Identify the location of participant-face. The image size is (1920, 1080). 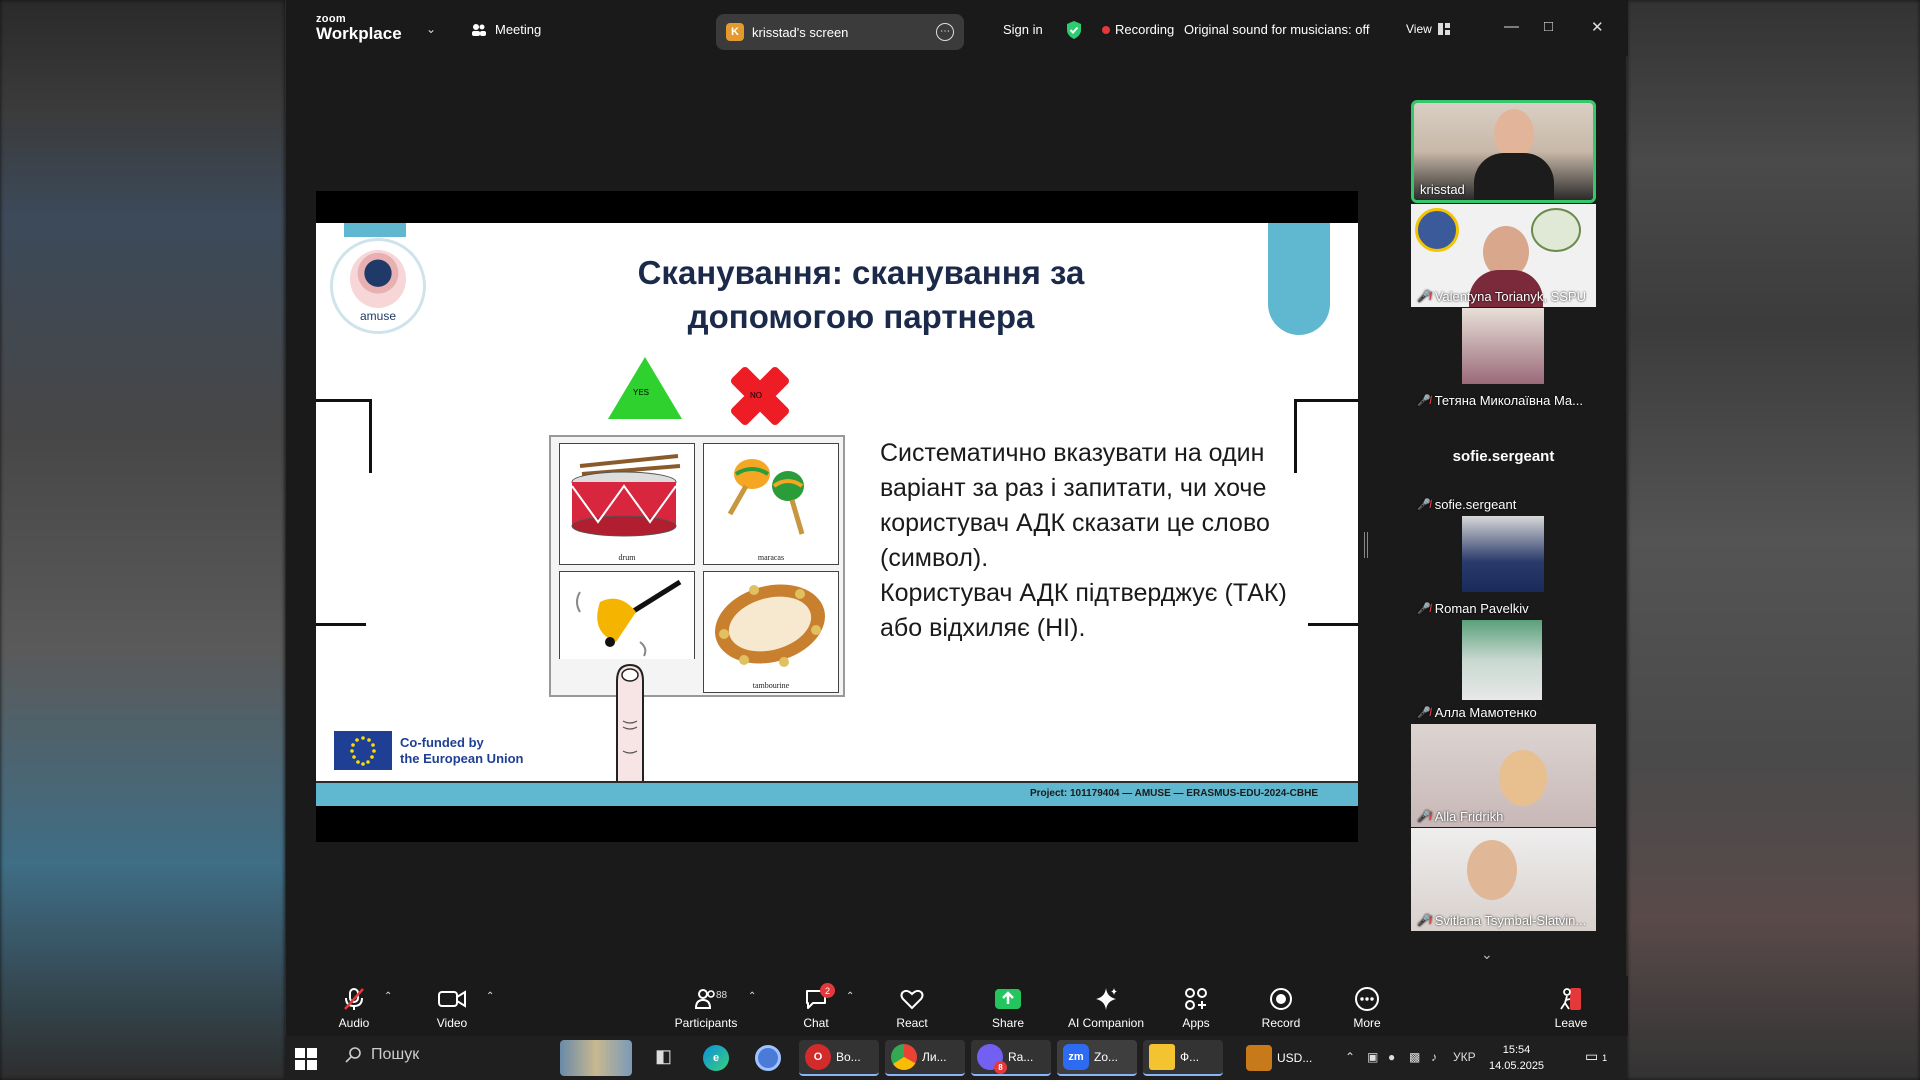
(1492, 870).